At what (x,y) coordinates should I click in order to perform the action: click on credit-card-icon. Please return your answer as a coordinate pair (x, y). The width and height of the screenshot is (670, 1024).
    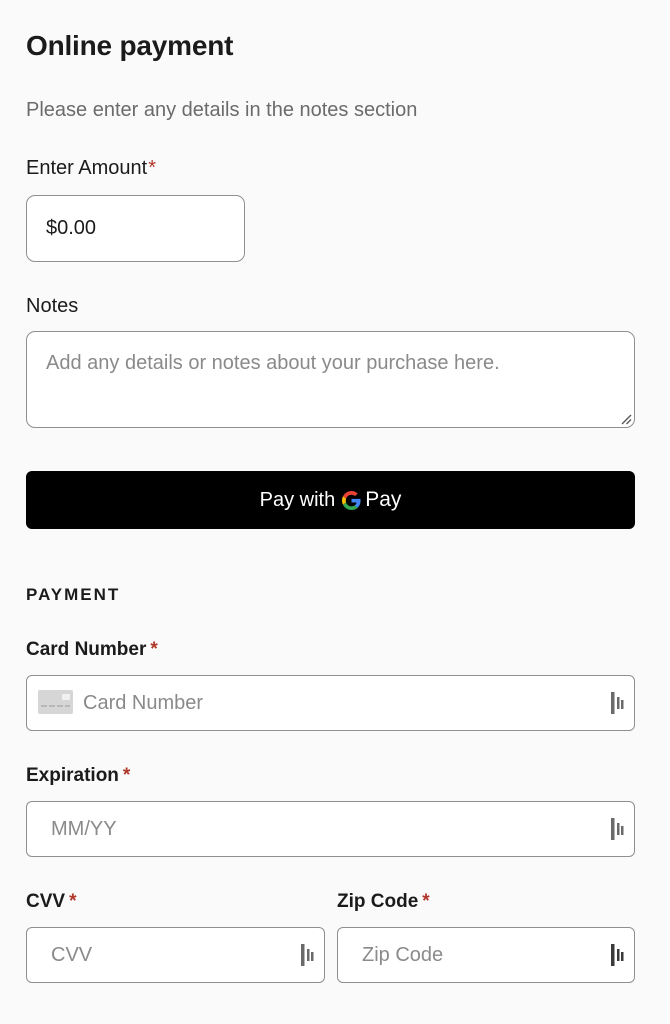
    Looking at the image, I should click on (55, 702).